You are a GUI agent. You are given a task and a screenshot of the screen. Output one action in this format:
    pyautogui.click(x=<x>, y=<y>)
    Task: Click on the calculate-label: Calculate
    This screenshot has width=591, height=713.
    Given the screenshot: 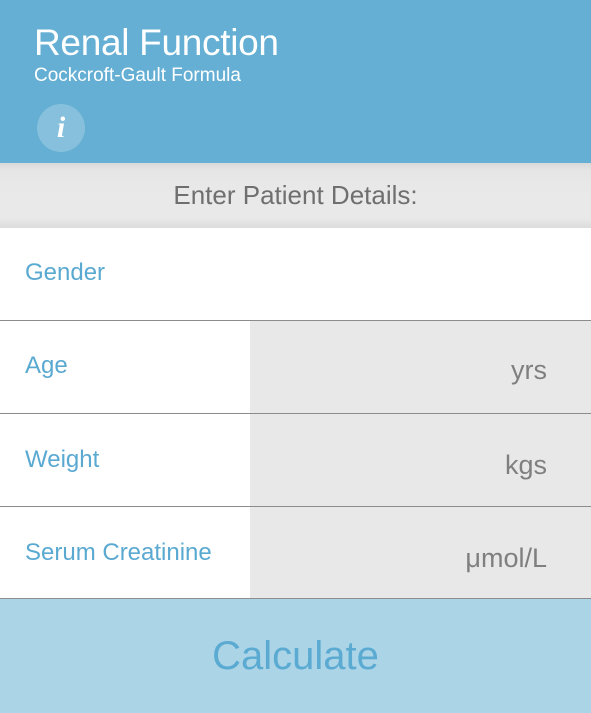 What is the action you would take?
    pyautogui.click(x=295, y=655)
    